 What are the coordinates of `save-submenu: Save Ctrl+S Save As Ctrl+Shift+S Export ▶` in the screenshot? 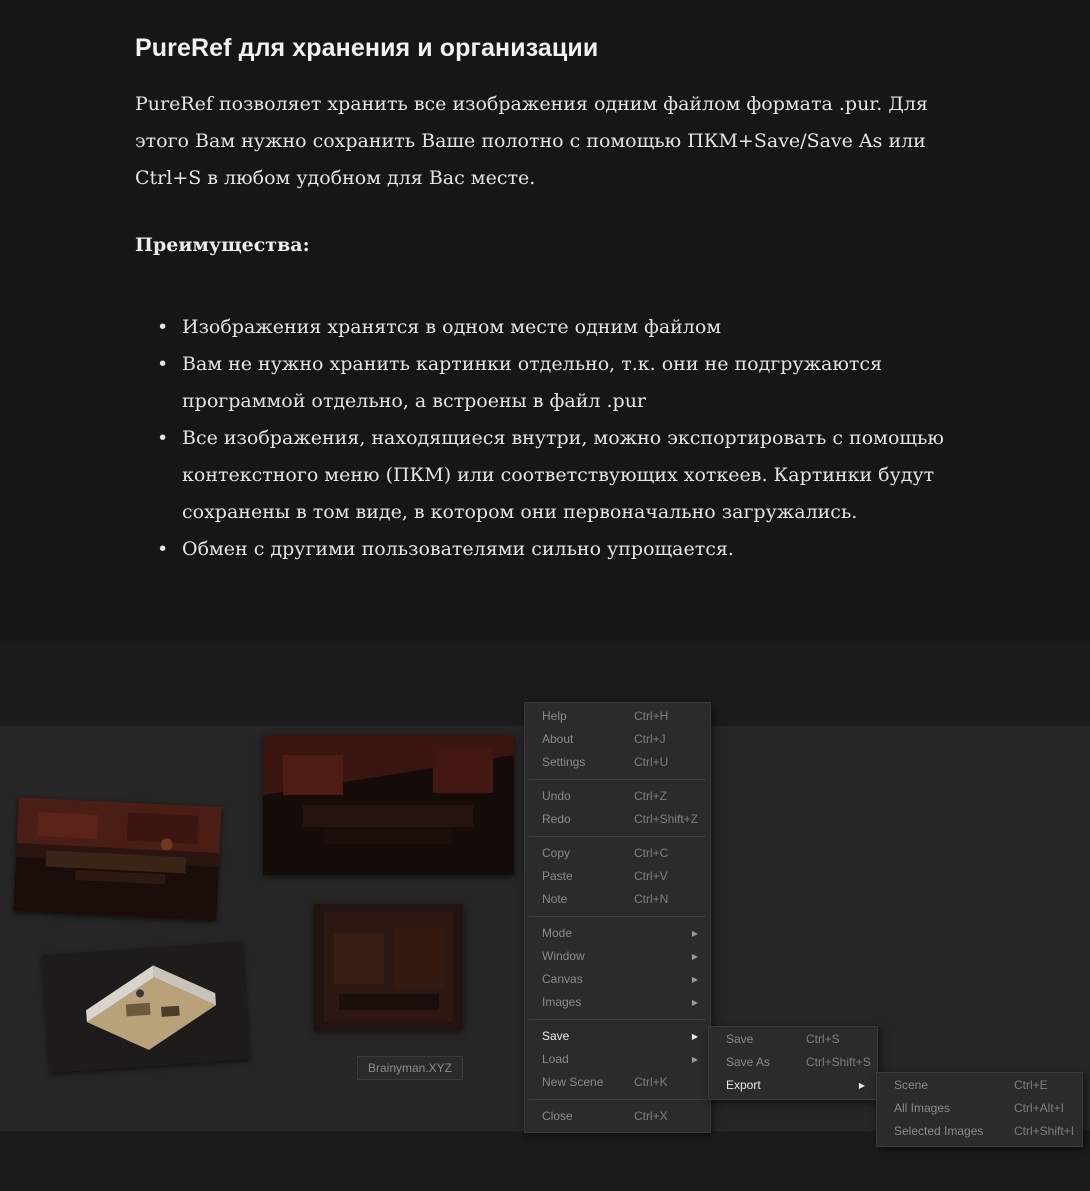 It's located at (793, 1063).